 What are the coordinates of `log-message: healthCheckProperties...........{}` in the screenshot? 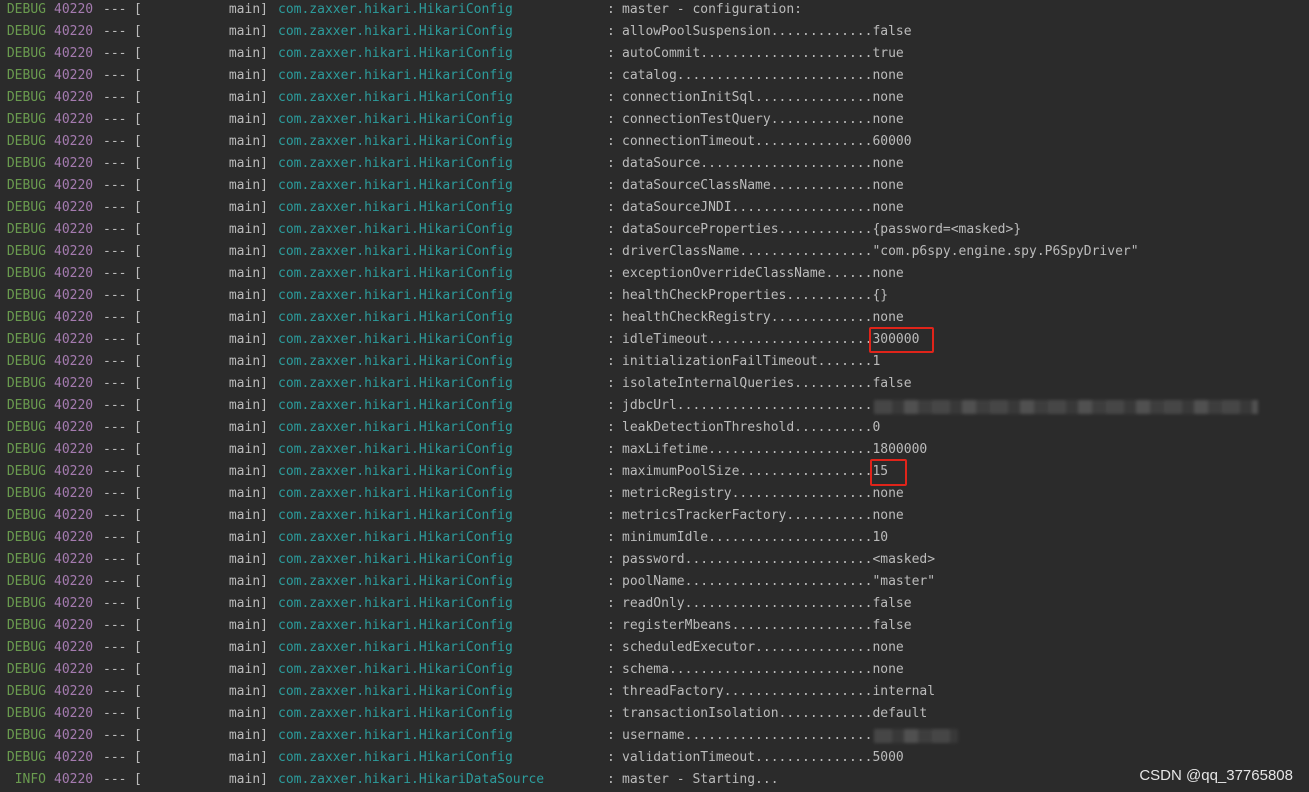 It's located at (755, 295).